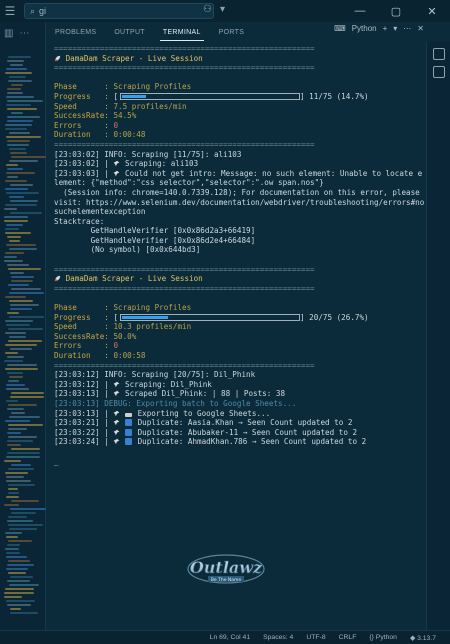 The image size is (450, 644). I want to click on minimap, so click(25, 336).